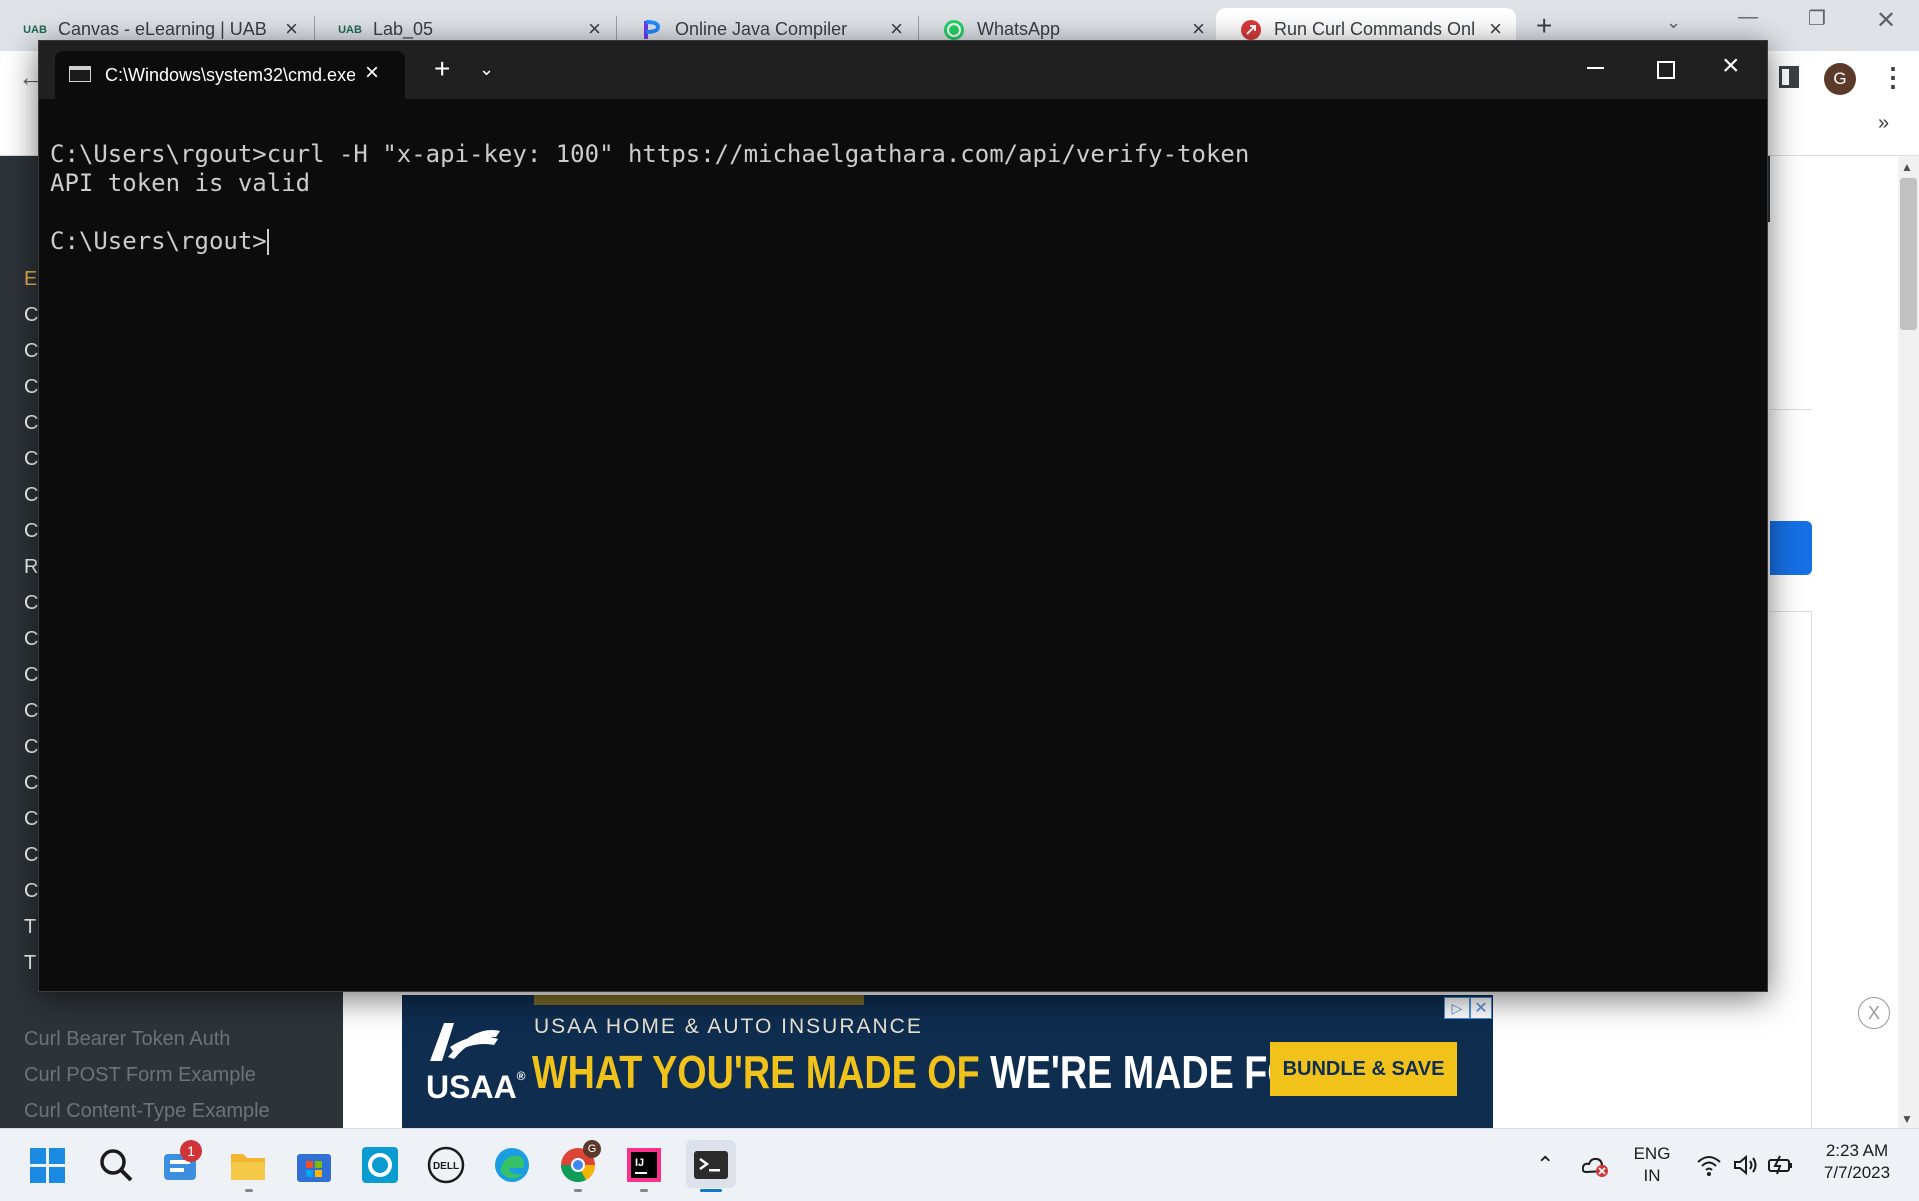  I want to click on bookmarks-overflow-icon: », so click(1883, 123).